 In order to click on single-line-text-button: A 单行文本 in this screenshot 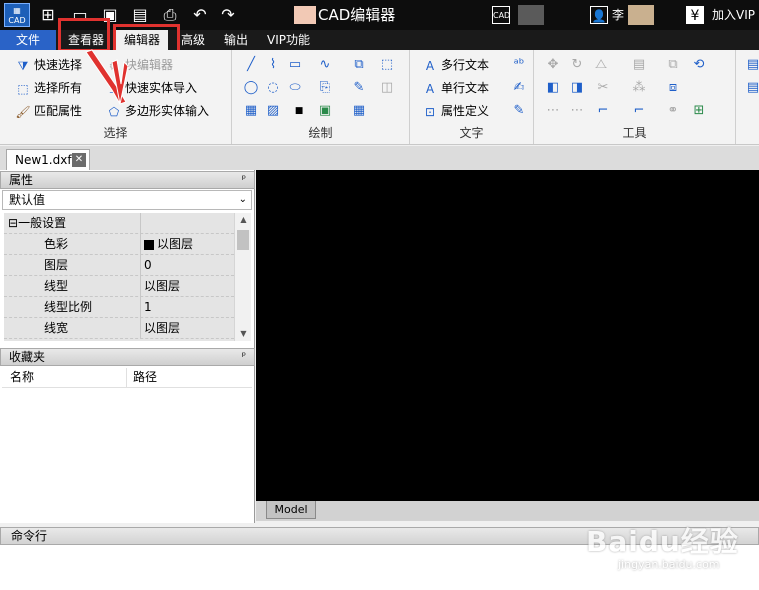, I will do `click(455, 88)`.